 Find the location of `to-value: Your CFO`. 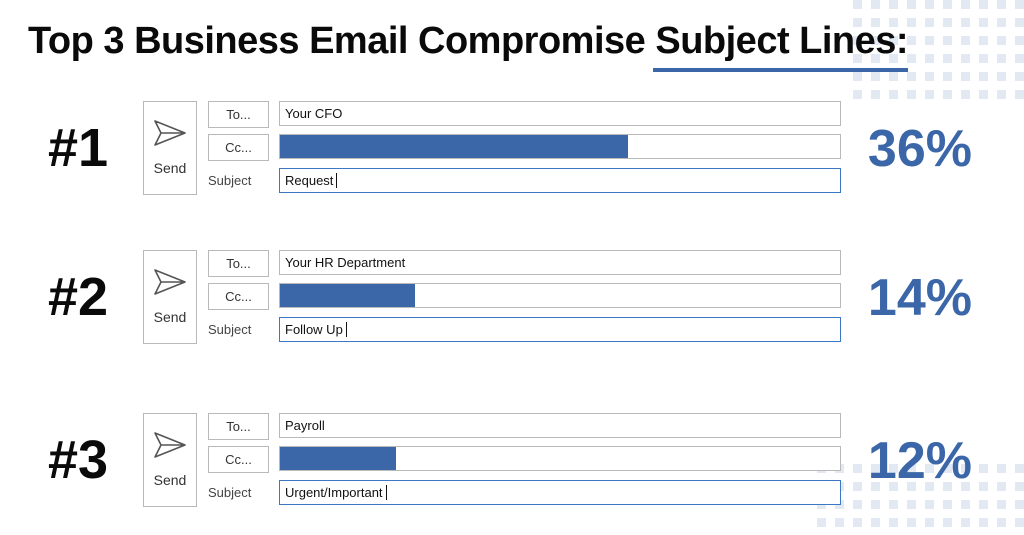

to-value: Your CFO is located at coordinates (314, 113).